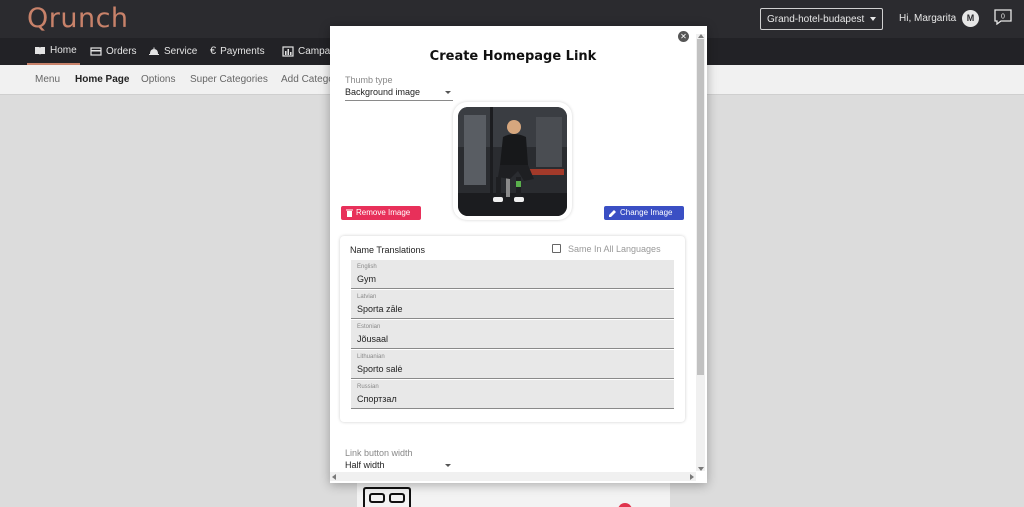 This screenshot has width=1024, height=507. Describe the element at coordinates (701, 469) in the screenshot. I see `scroll-down-icon` at that location.